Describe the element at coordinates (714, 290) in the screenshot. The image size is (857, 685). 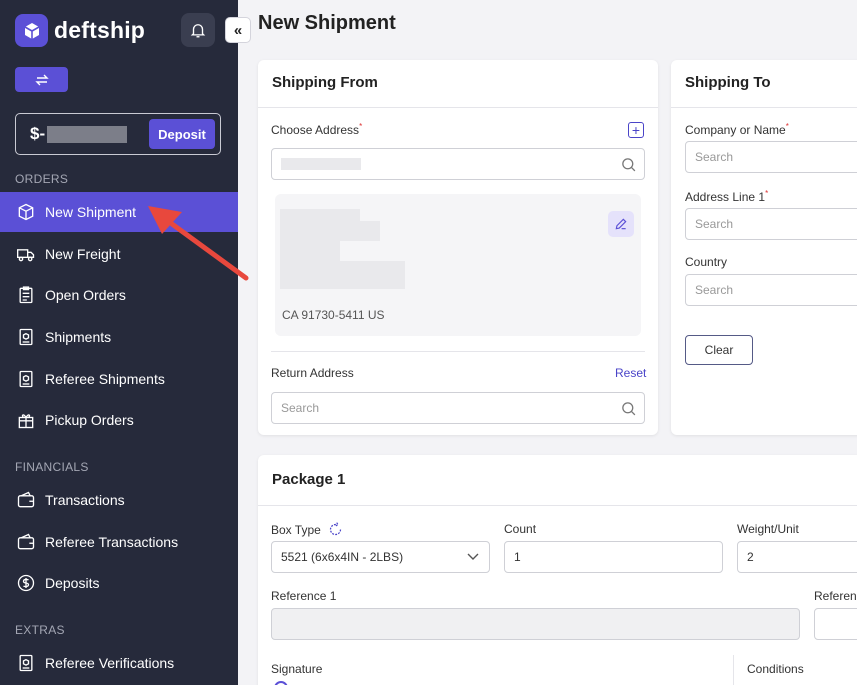
I see `country-placeholder: Search` at that location.